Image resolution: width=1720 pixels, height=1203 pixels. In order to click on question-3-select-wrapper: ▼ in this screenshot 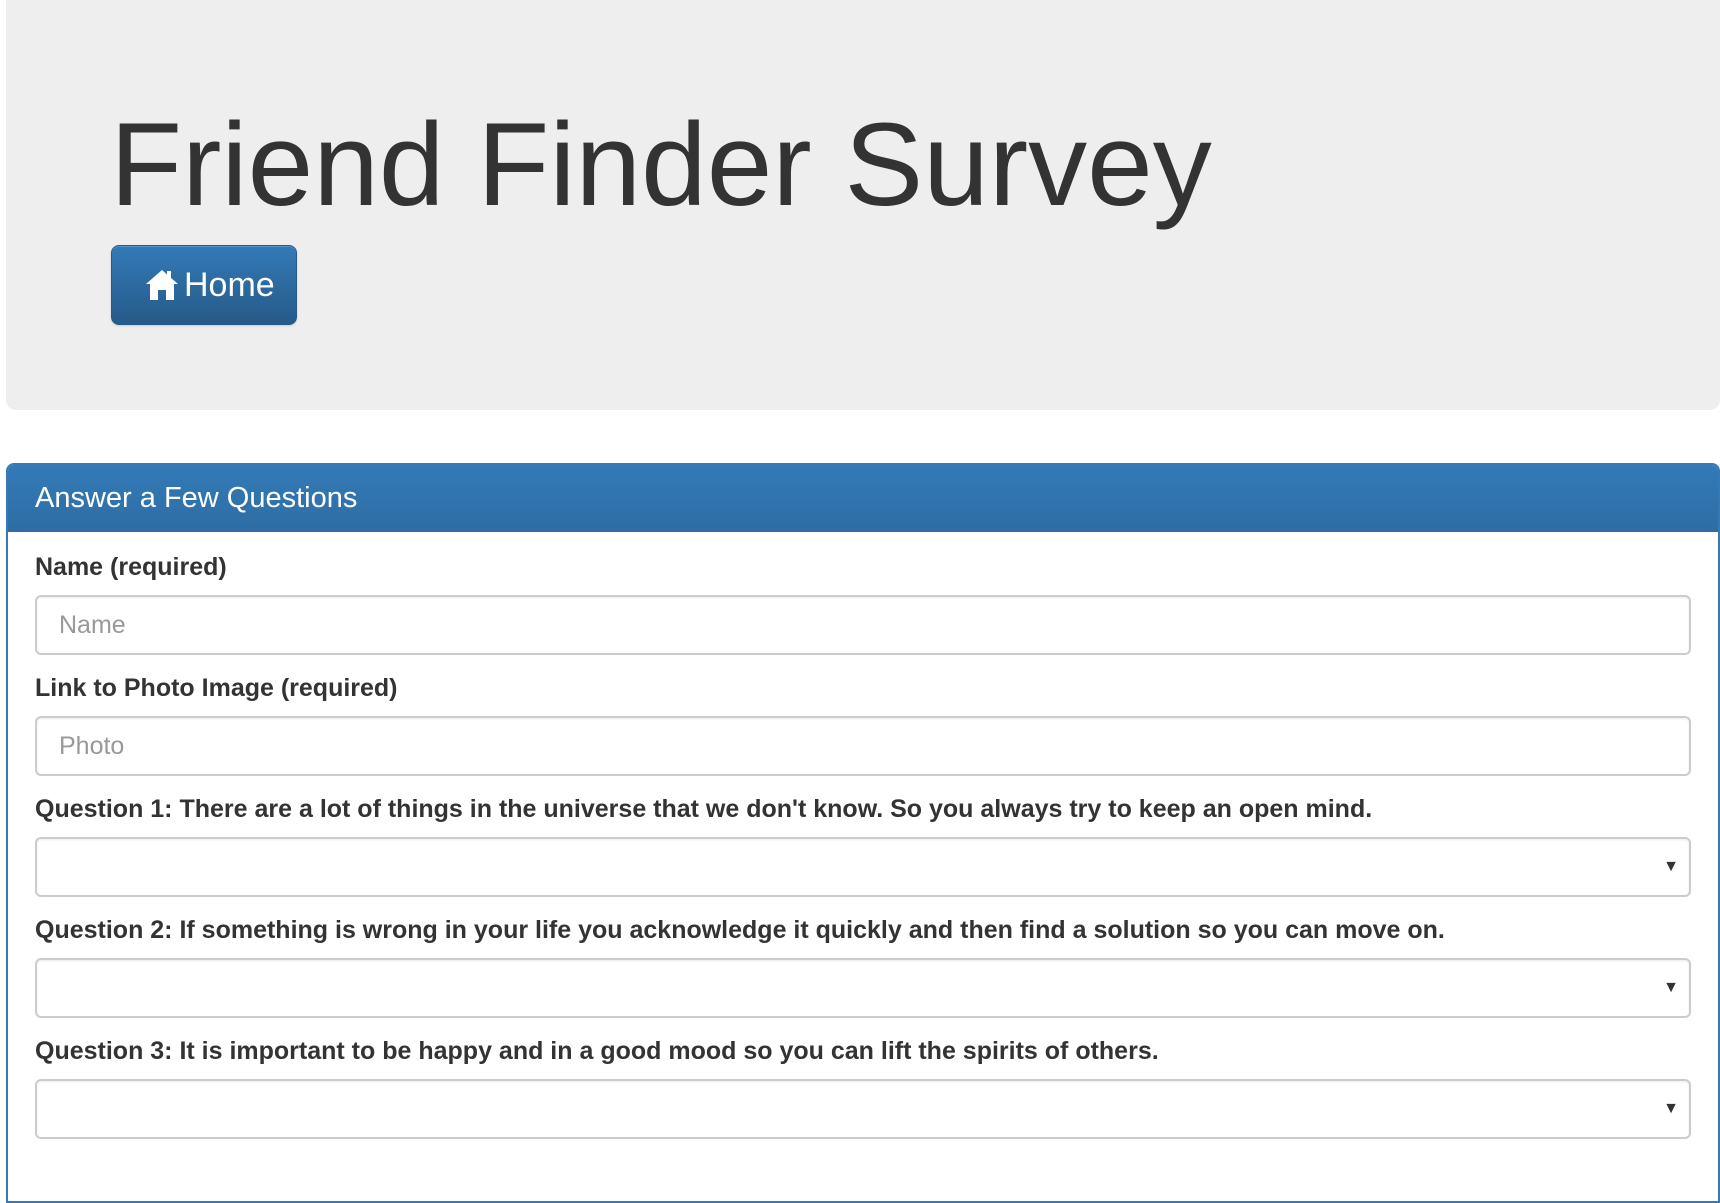, I will do `click(863, 1109)`.